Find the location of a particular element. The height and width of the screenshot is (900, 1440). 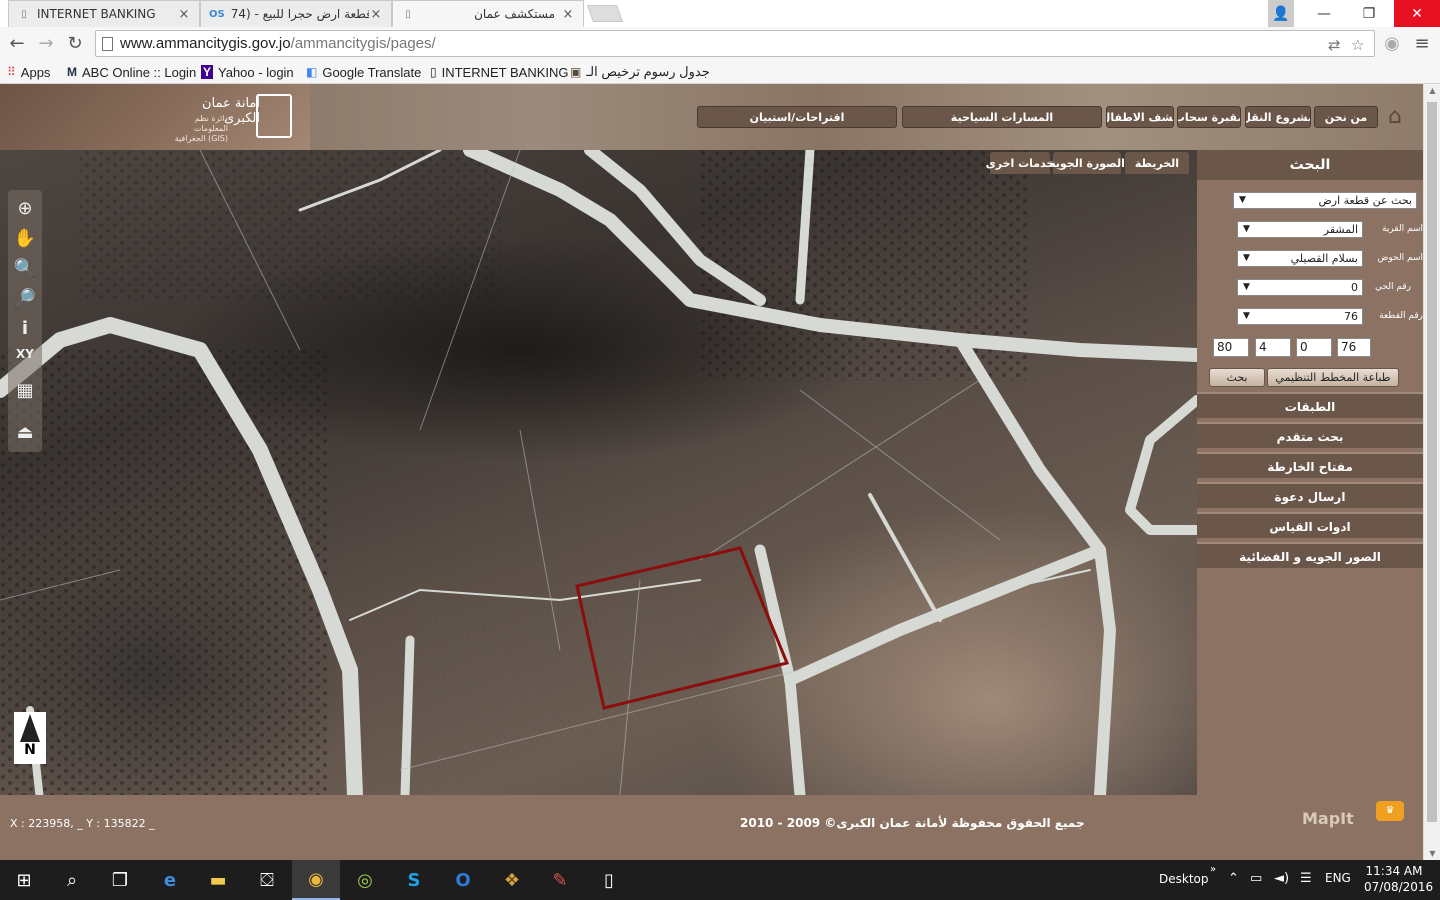

browser-tab: OS قطعة ارض حجرا للبيع - (74 × is located at coordinates (296, 13).